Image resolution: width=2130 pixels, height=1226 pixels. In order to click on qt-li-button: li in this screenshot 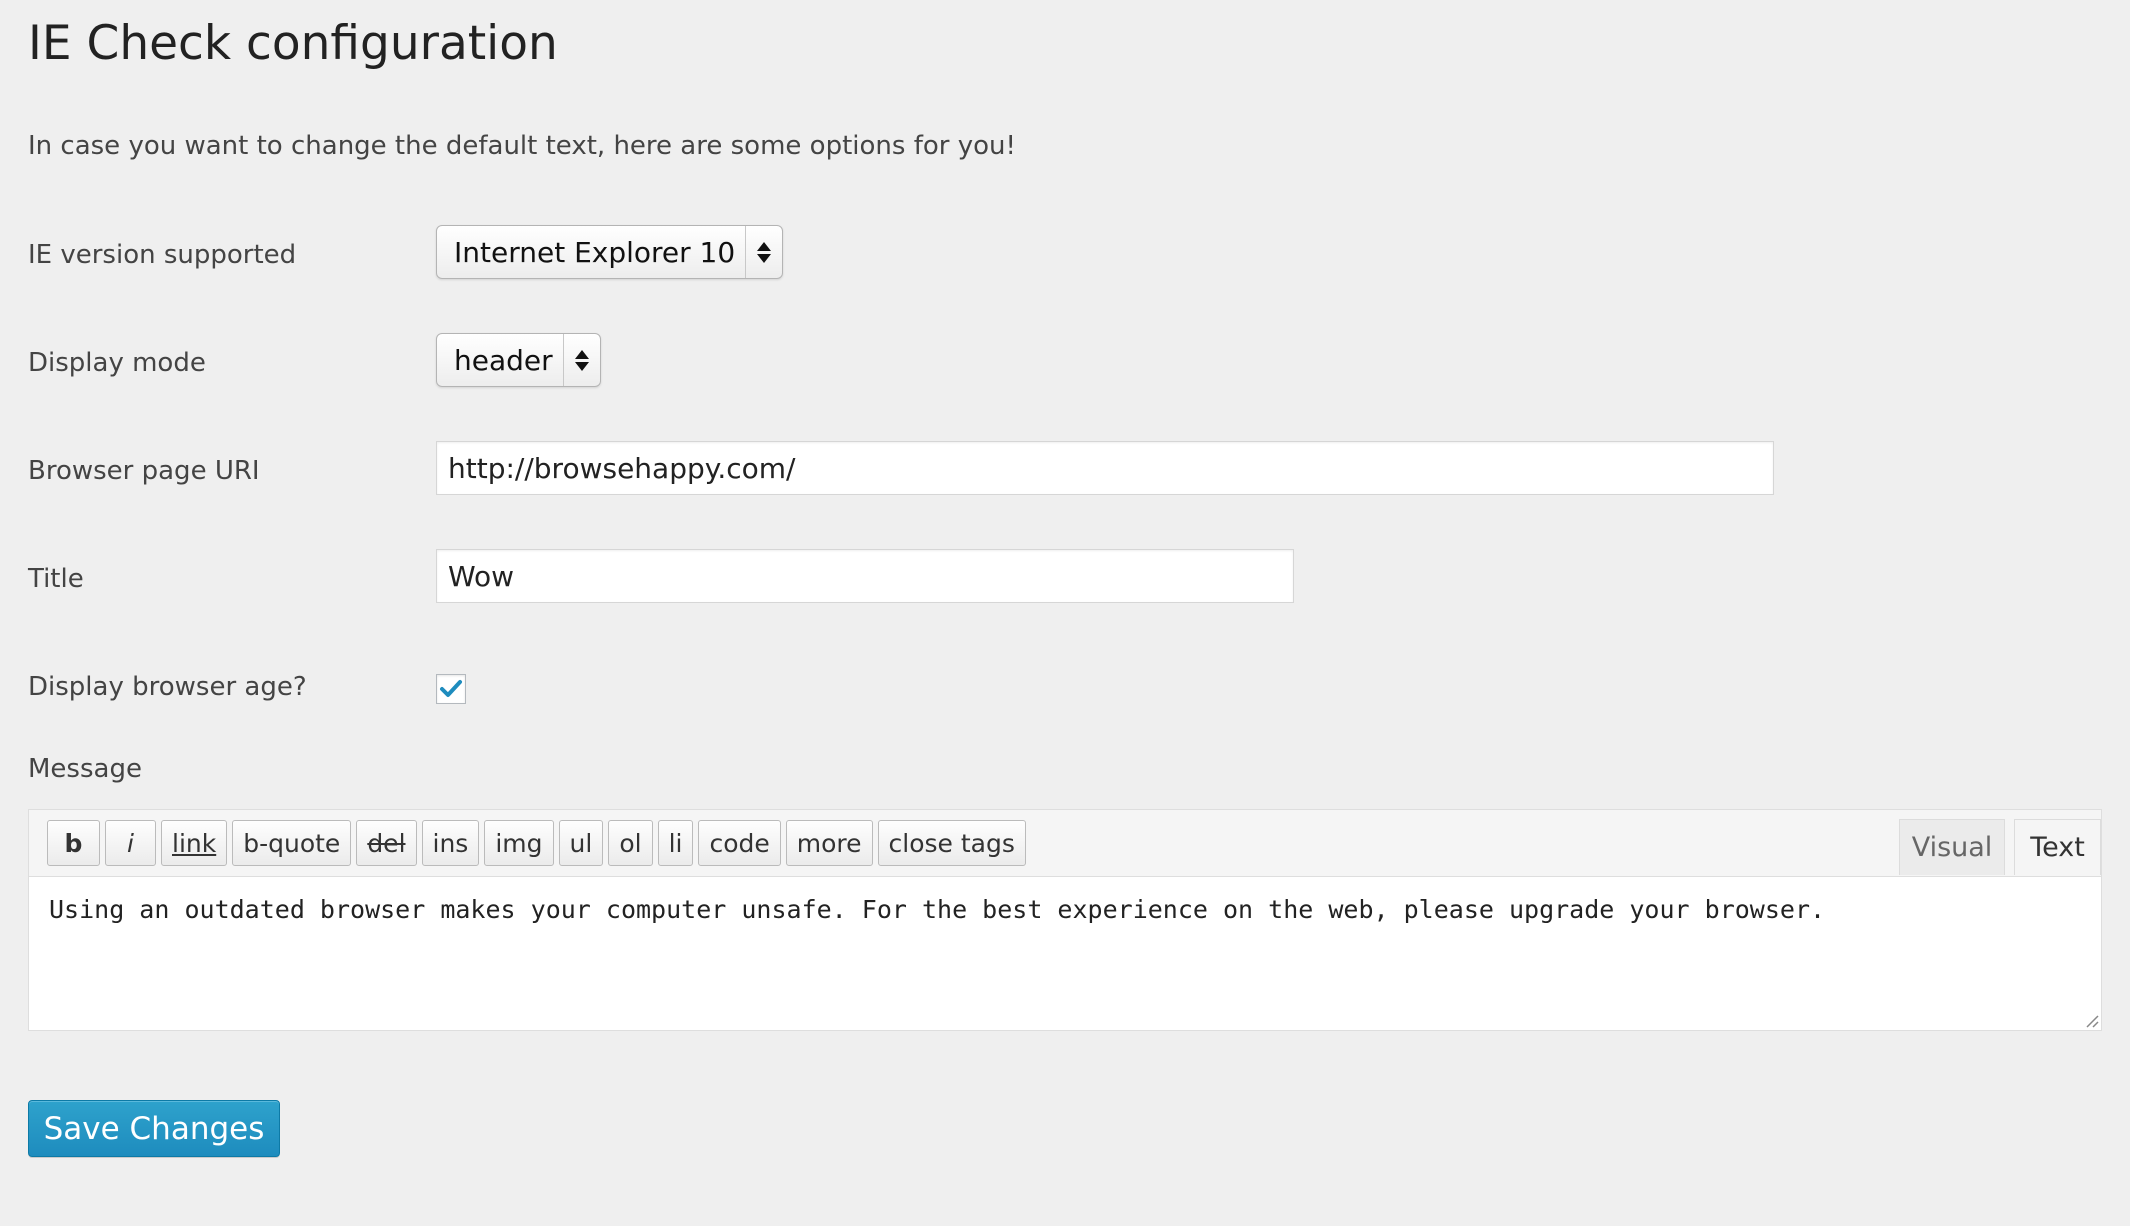, I will do `click(675, 843)`.